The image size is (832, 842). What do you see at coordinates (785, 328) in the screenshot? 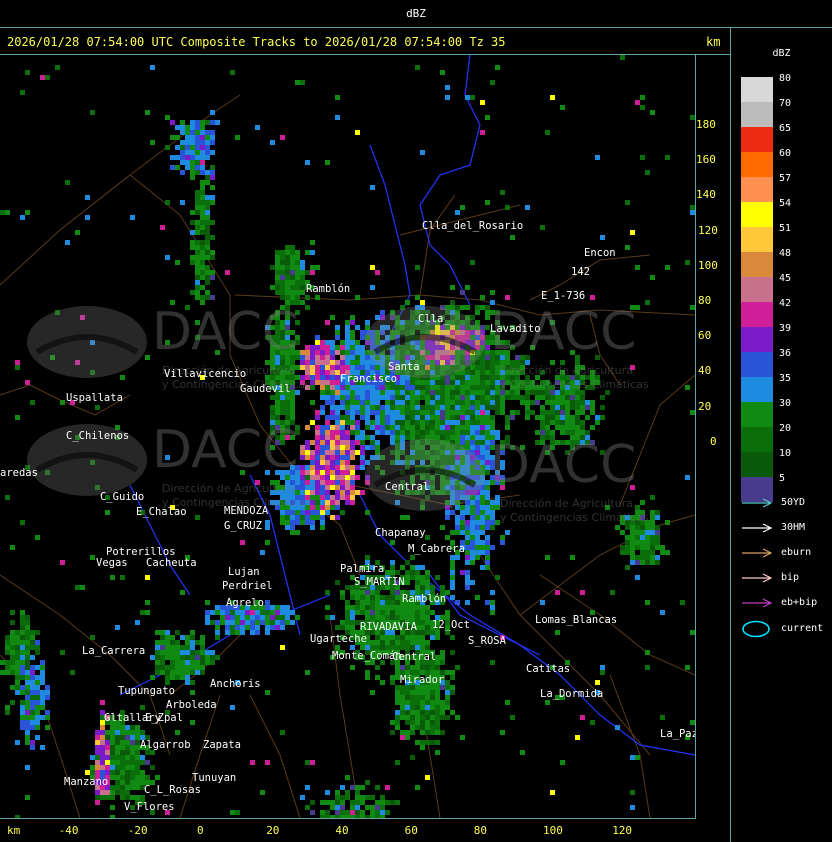
I see `legend-value-label: 39` at bounding box center [785, 328].